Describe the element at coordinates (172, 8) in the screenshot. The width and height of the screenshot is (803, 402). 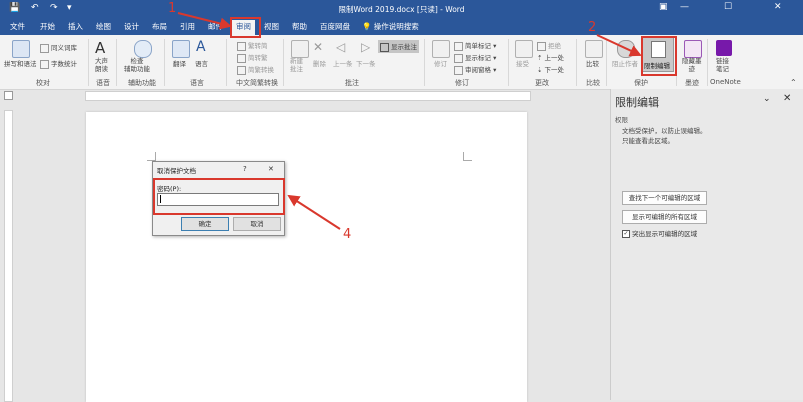
I see `annotation-number-1: 1` at that location.